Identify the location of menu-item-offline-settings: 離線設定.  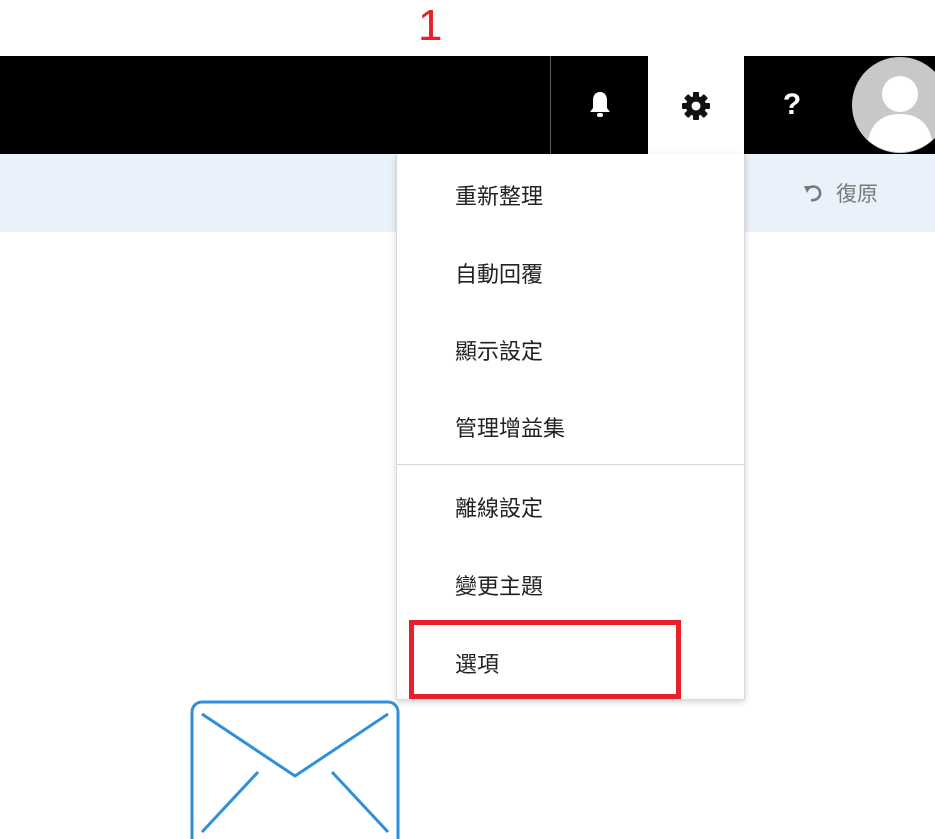
(570, 507).